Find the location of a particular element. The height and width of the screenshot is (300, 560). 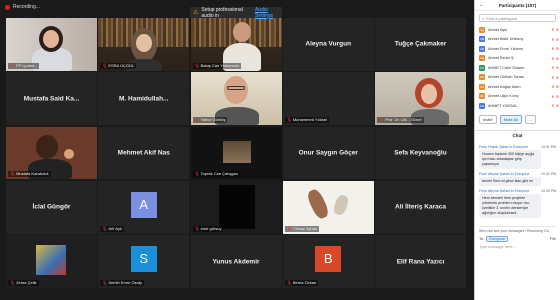

participant-name: Ahmet Kağan Alam is located at coordinates (504, 86).